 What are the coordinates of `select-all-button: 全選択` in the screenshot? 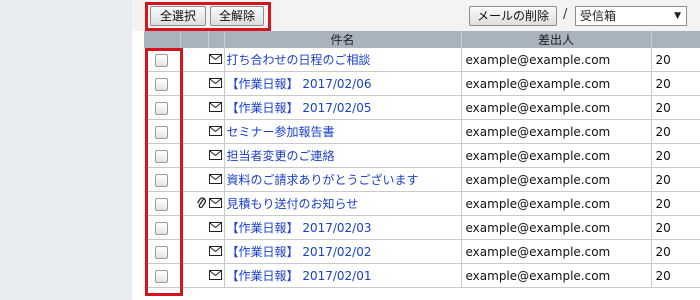 It's located at (178, 16).